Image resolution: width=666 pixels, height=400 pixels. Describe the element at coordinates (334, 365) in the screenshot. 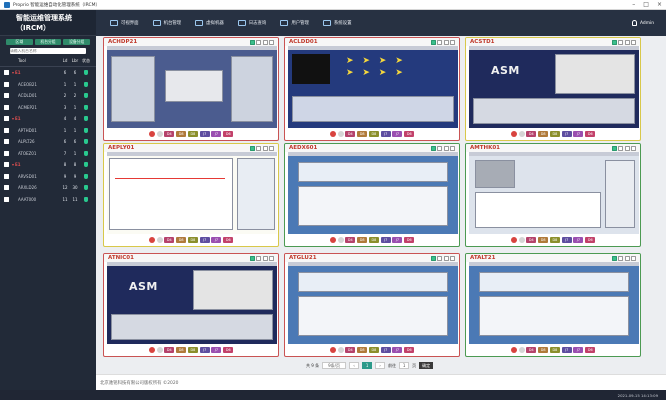

I see `page-size-select: 9条/页` at that location.